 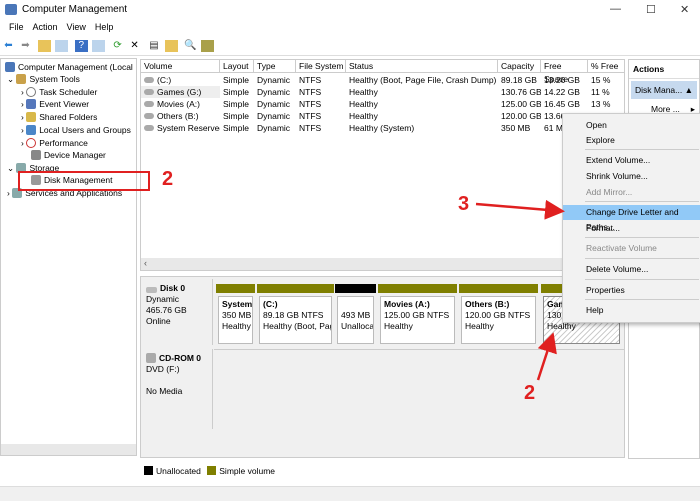 What do you see at coordinates (520, 209) in the screenshot?
I see `arrow-to-change-drive-letter` at bounding box center [520, 209].